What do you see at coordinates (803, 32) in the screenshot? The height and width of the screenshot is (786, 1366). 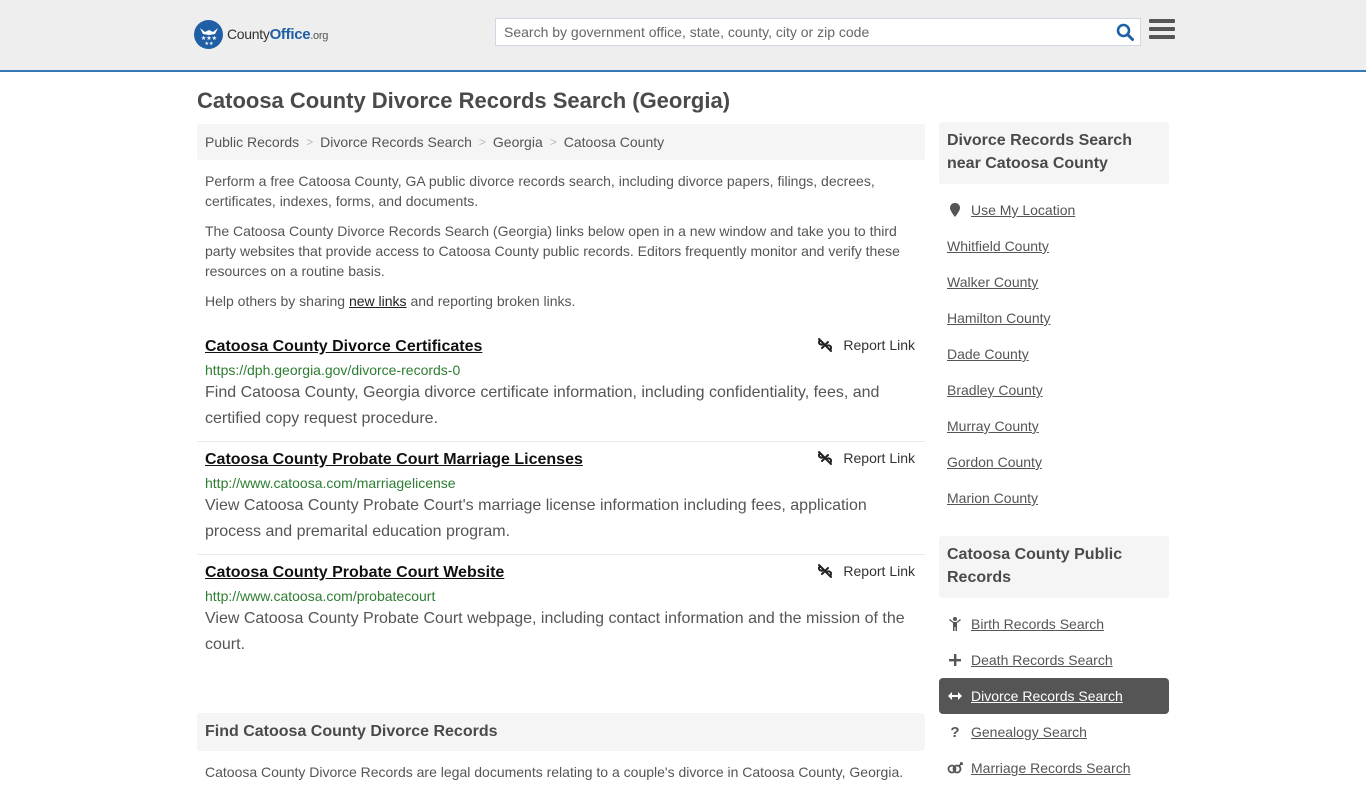 I see `search-input` at bounding box center [803, 32].